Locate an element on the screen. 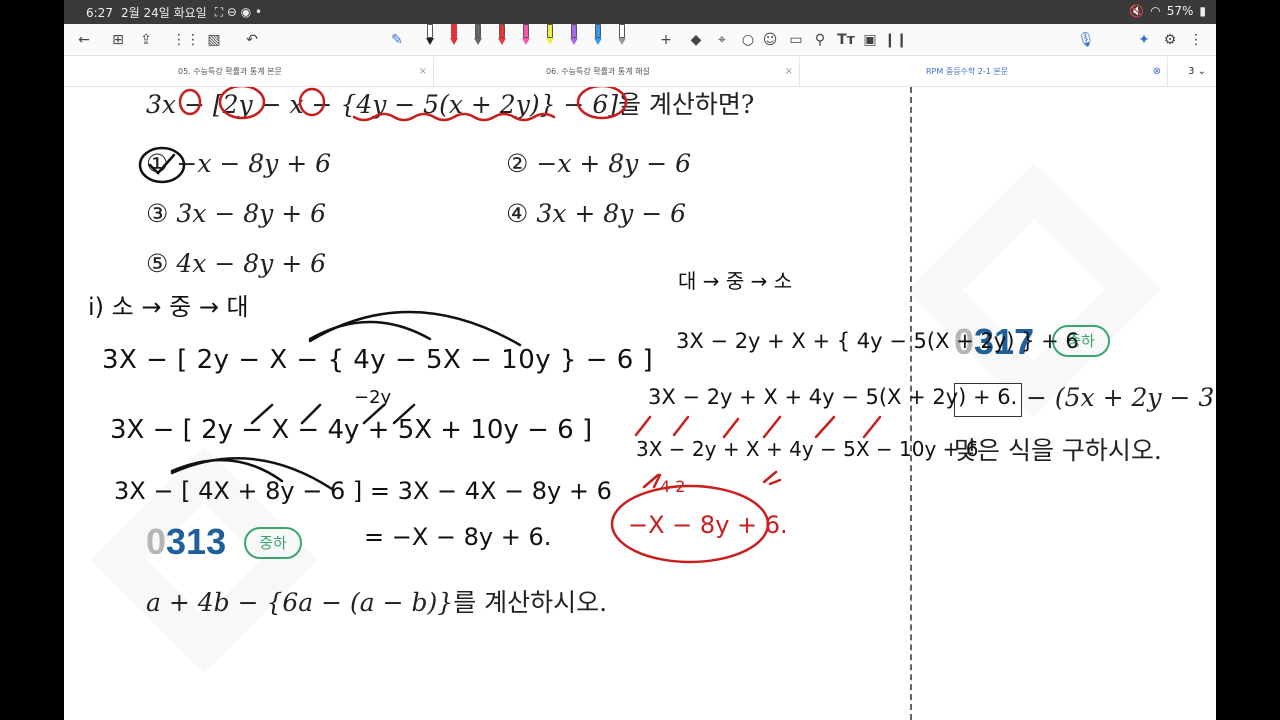 Image resolution: width=1280 pixels, height=720 pixels. arc-mark is located at coordinates (415, 328).